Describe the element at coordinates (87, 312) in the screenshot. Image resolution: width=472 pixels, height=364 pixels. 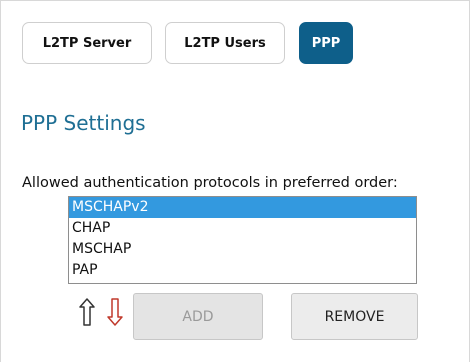
I see `move-up-icon` at that location.